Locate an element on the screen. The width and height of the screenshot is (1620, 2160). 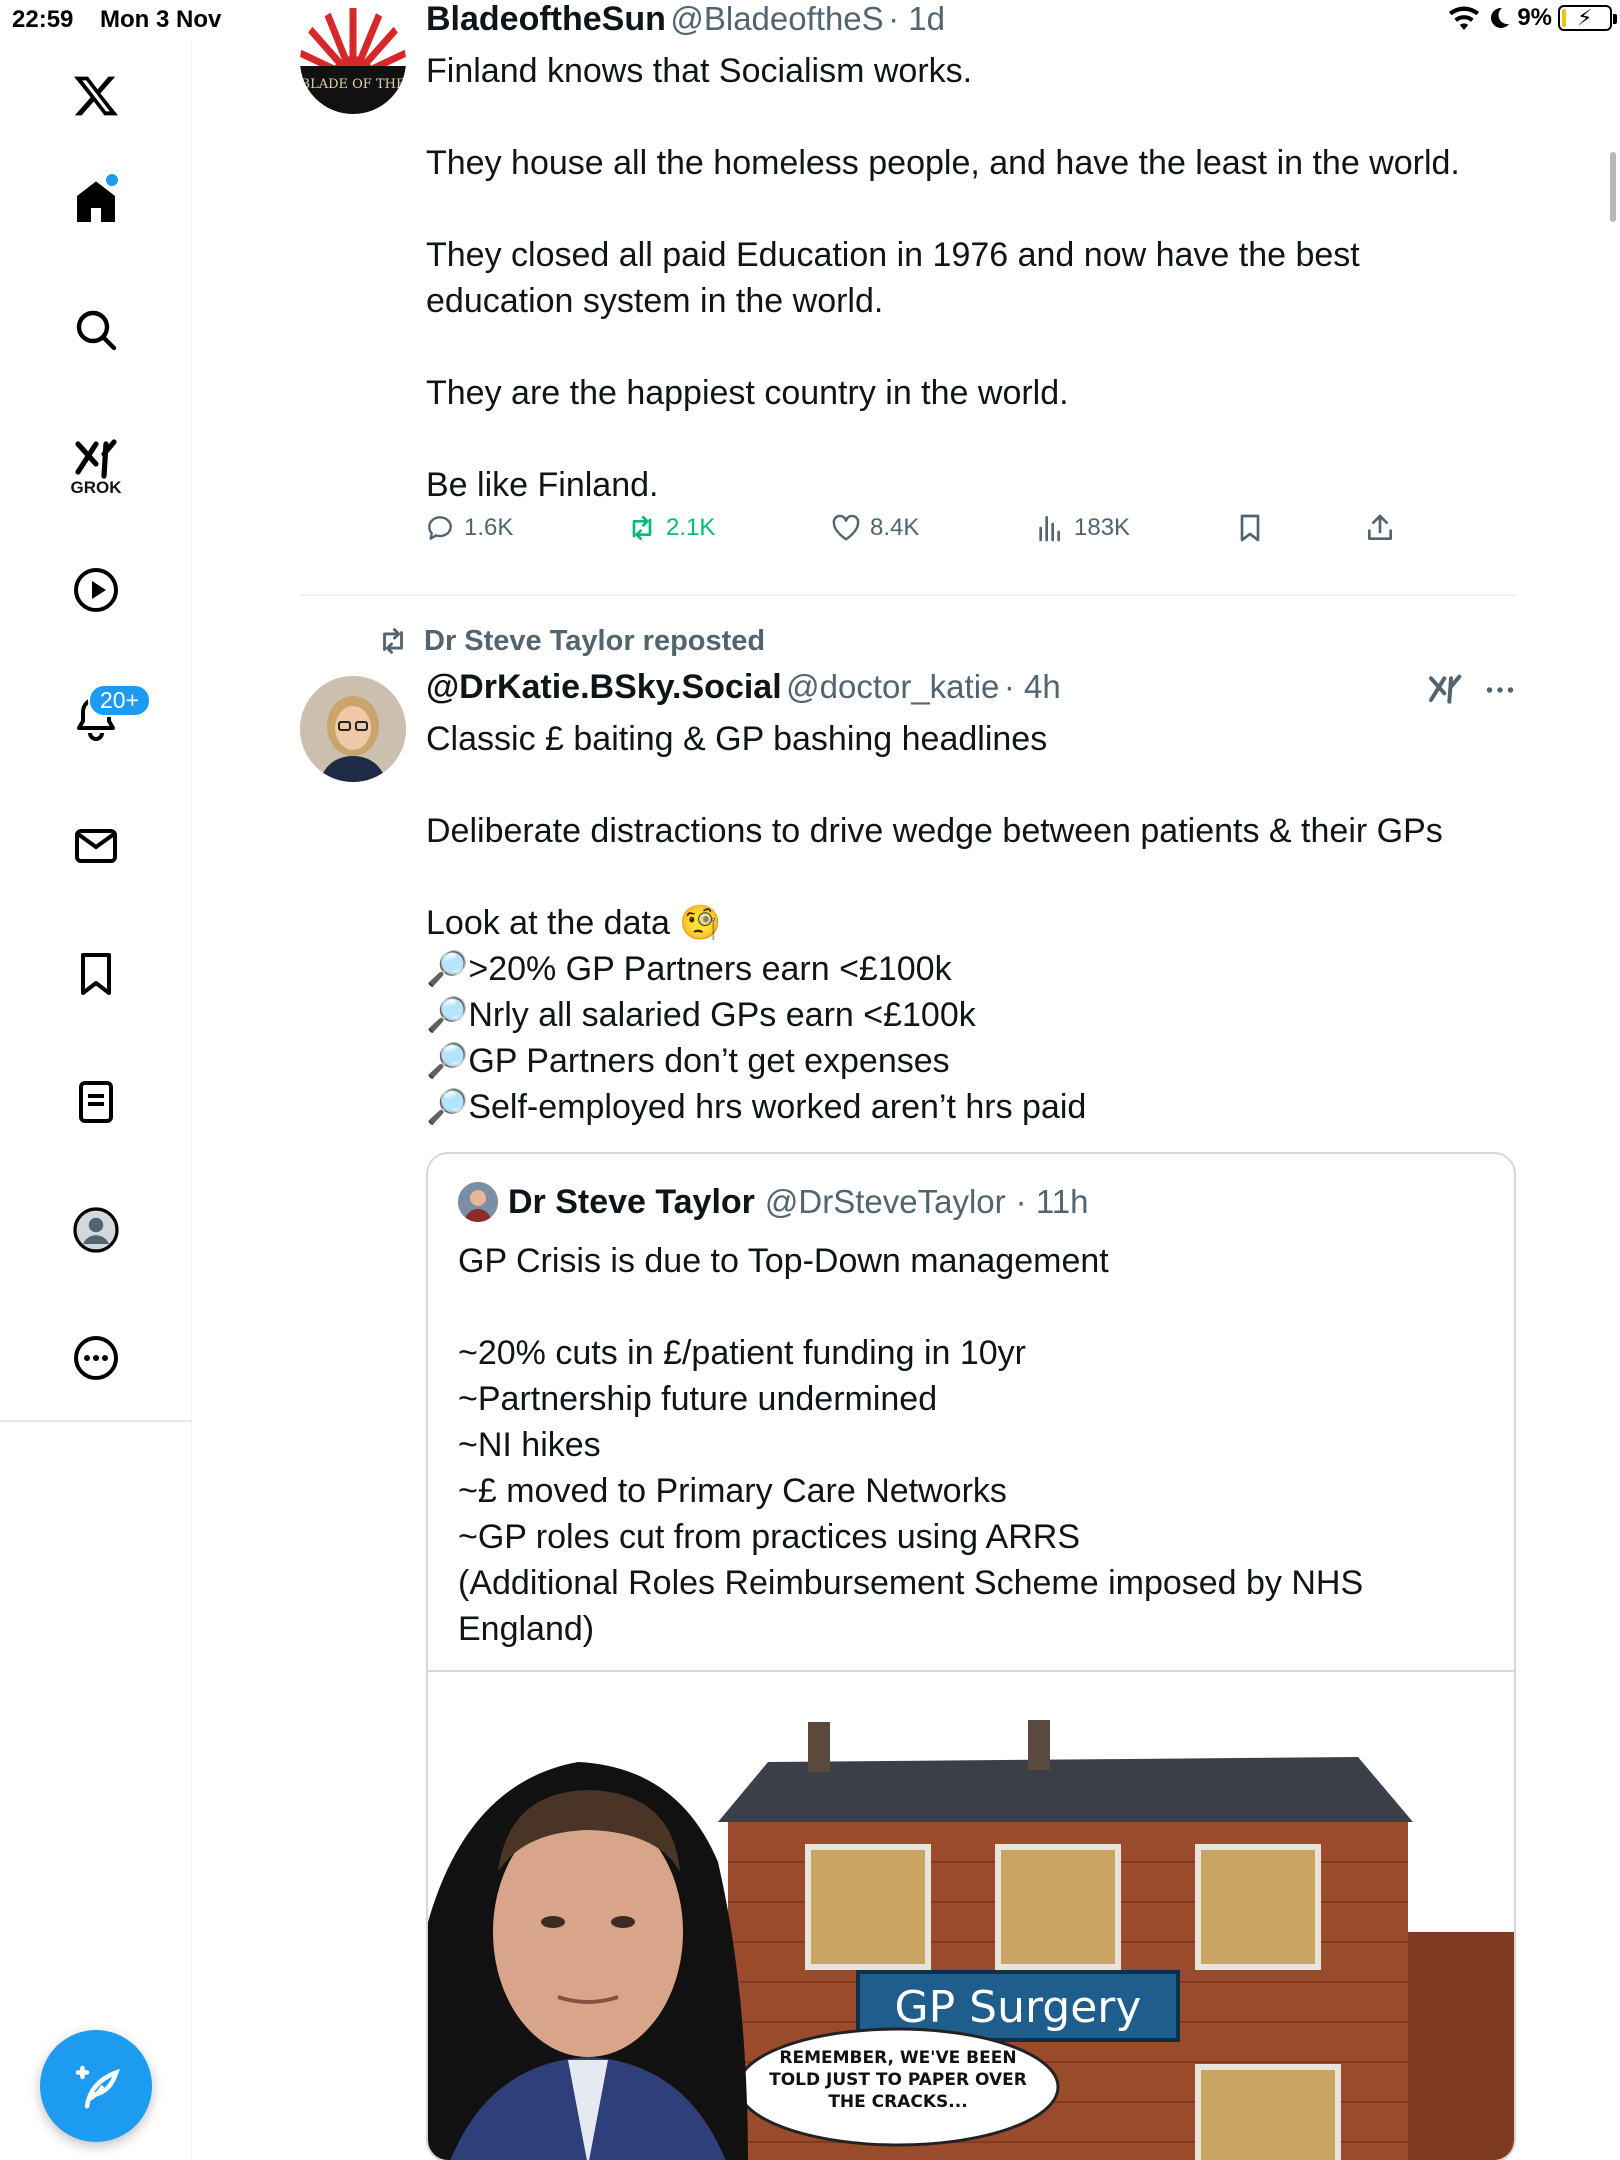
share-button is located at coordinates (1380, 528).